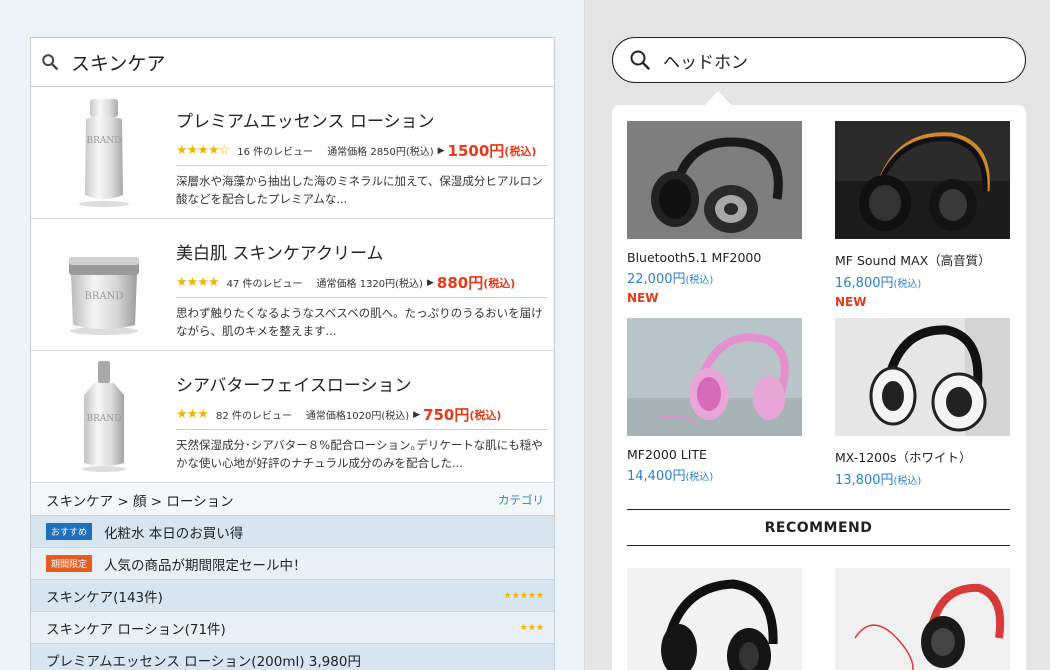  I want to click on review-count: 82 件のレビュー, so click(254, 414).